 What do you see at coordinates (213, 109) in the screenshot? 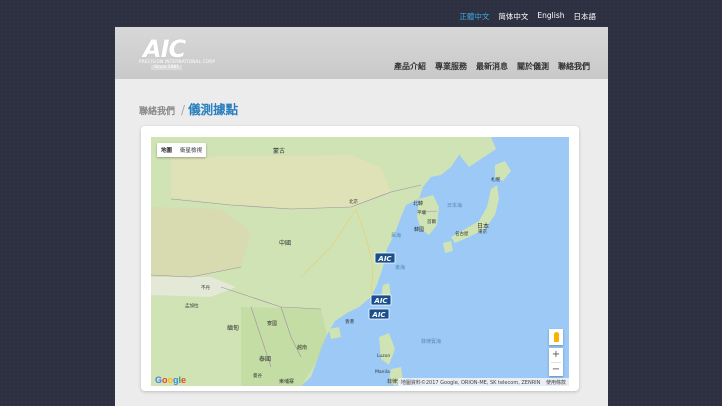
I see `page-title: 儀測據點` at bounding box center [213, 109].